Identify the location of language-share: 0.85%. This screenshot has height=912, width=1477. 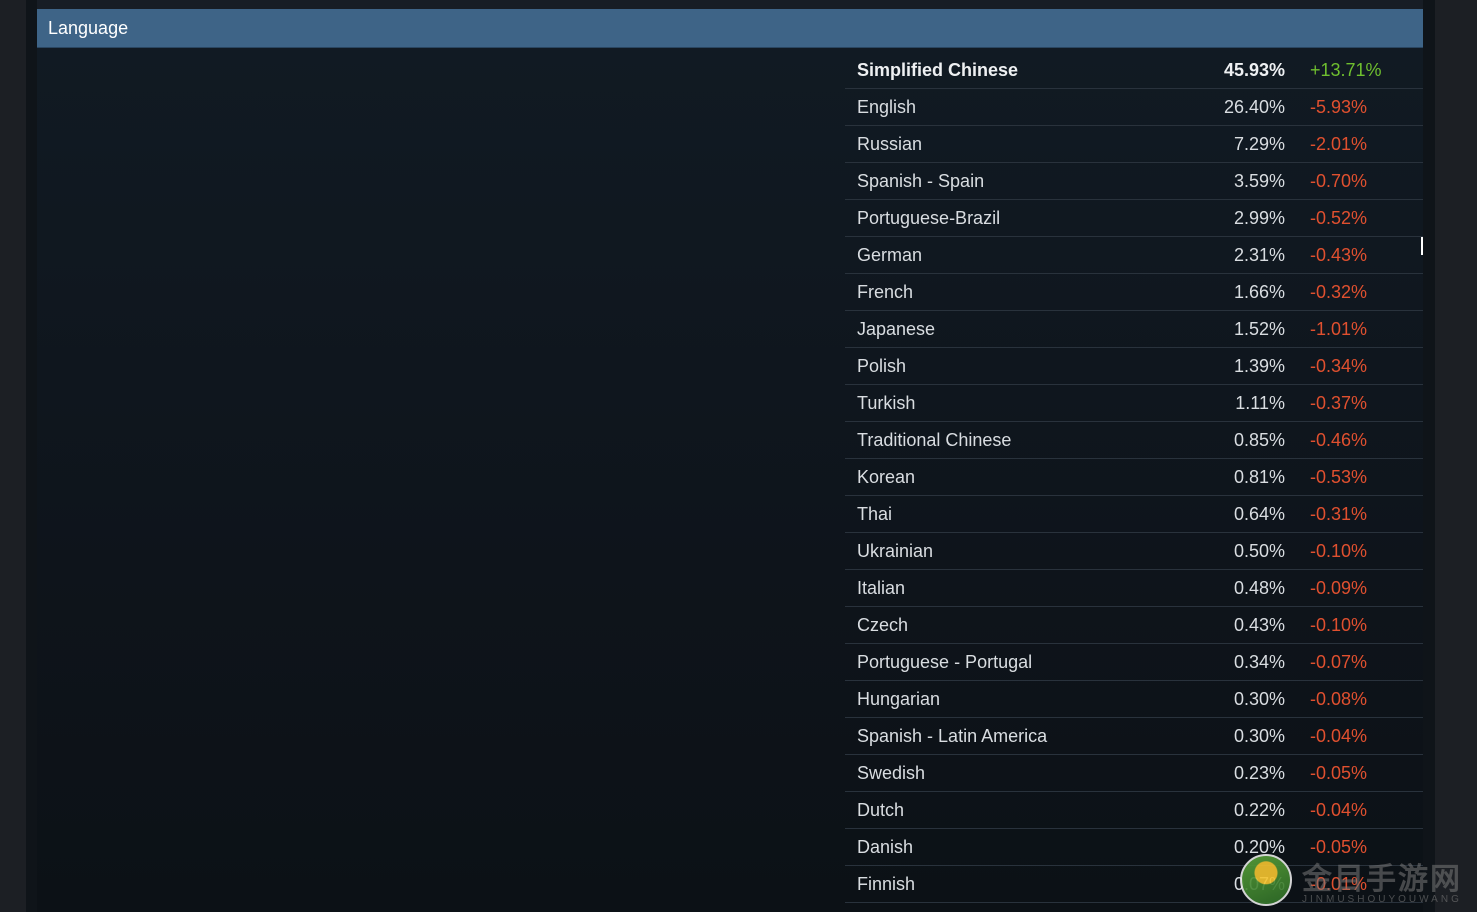
(1259, 439).